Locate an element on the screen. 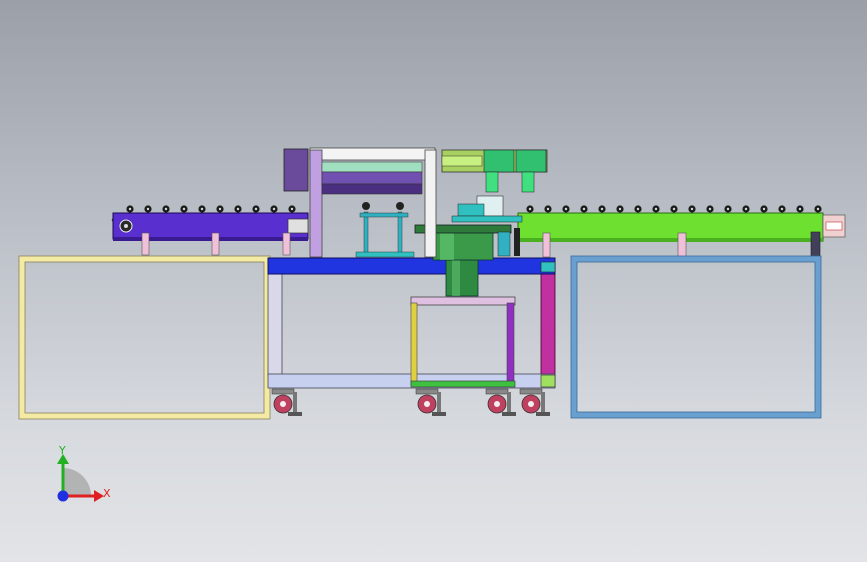 The width and height of the screenshot is (867, 562). right-conveyor-rollers is located at coordinates (674, 209).